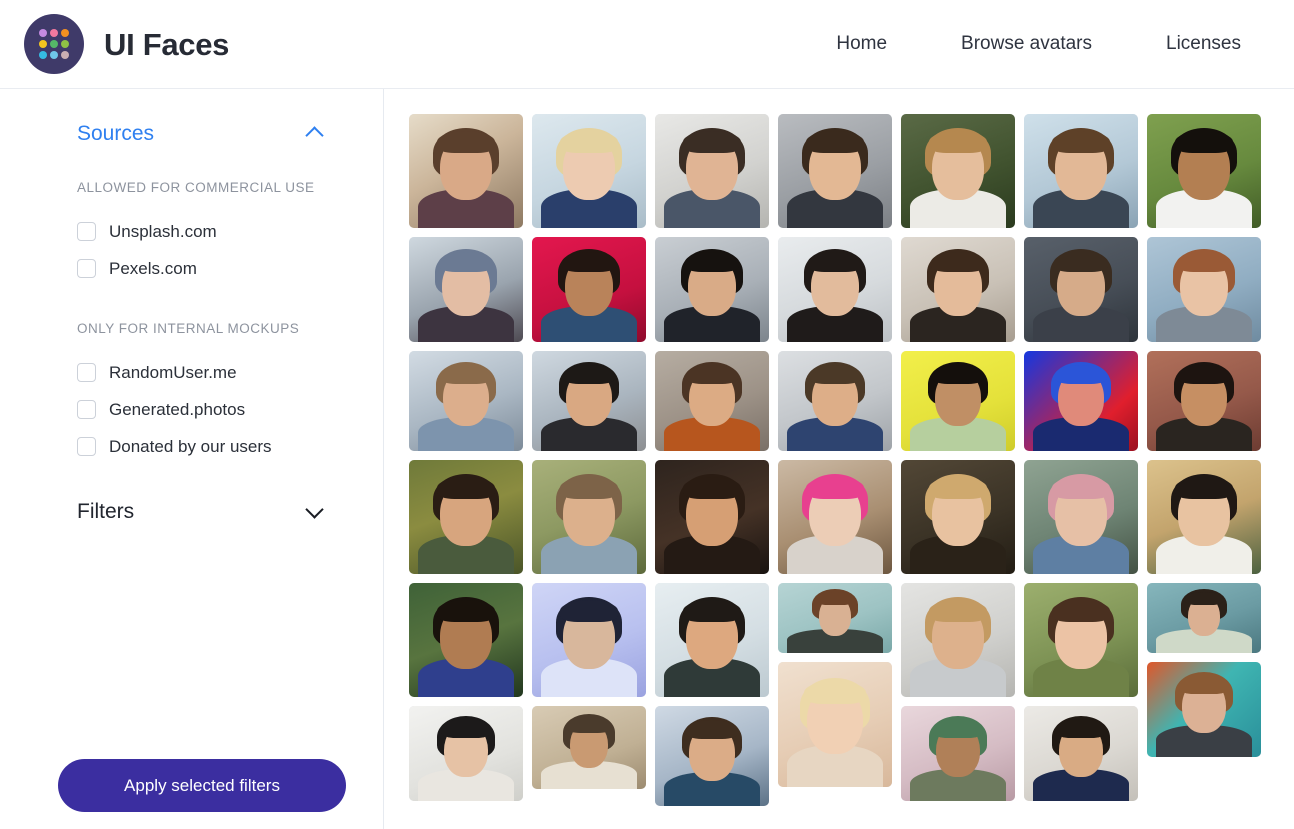 The image size is (1294, 829). I want to click on avatar-woman-curly-red-bg, so click(589, 289).